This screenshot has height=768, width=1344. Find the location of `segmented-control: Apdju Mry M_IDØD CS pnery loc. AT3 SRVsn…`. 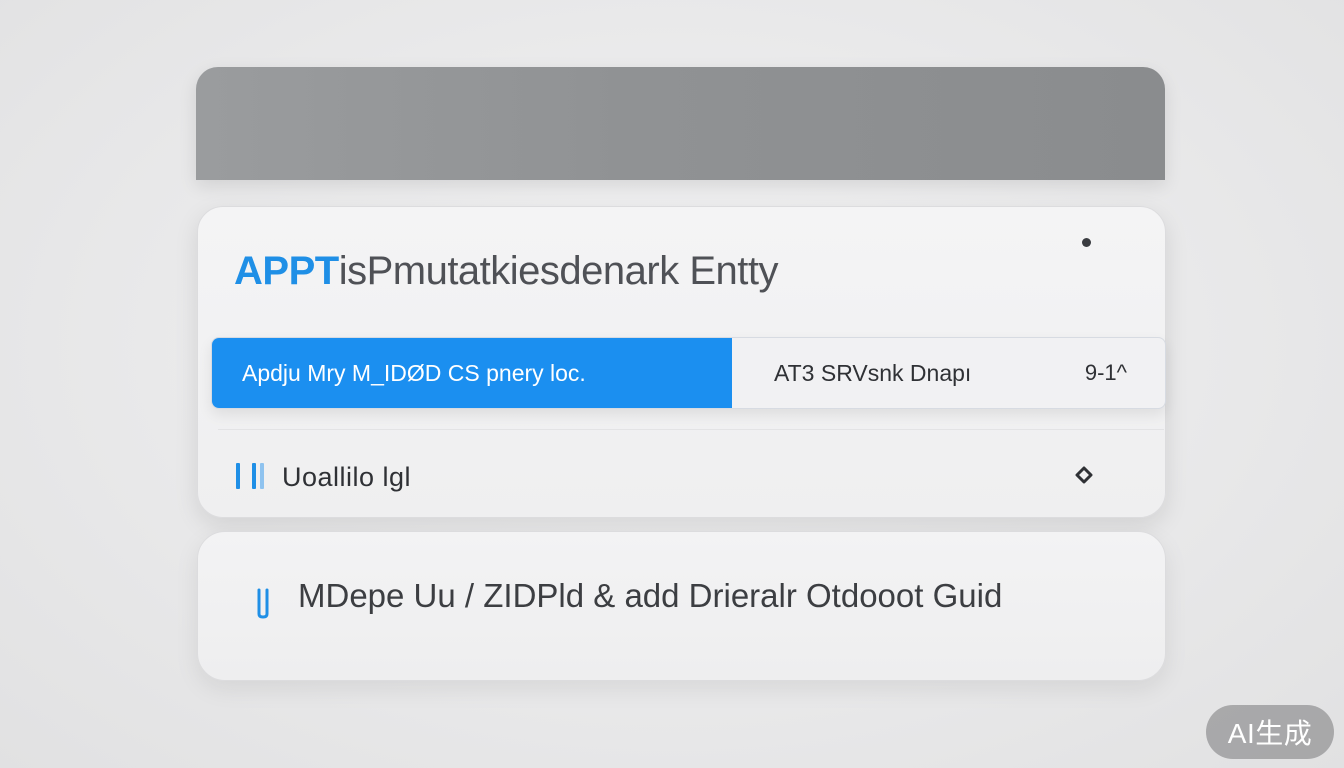

segmented-control: Apdju Mry M_IDØD CS pnery loc. AT3 SRVsn… is located at coordinates (688, 373).